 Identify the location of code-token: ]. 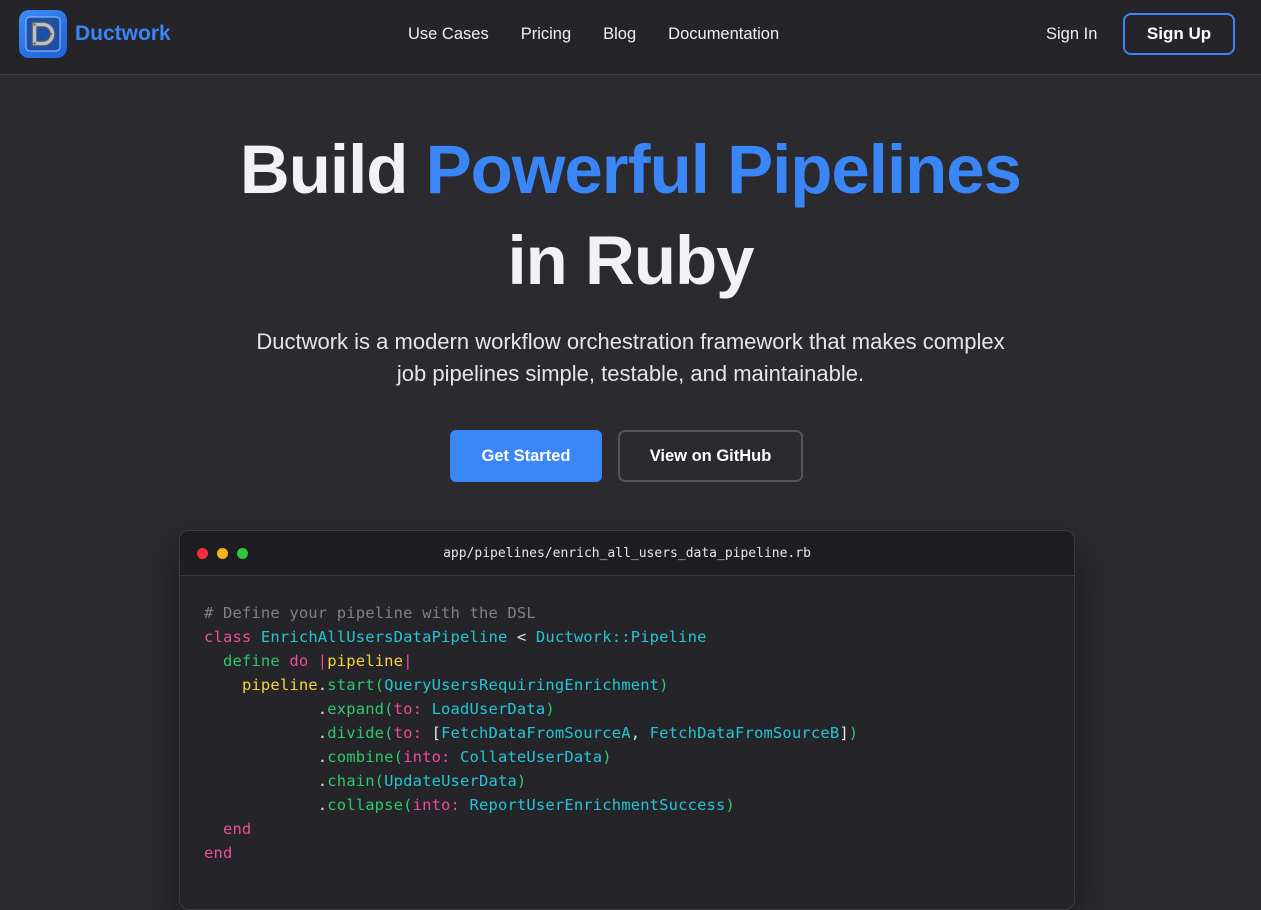
(844, 733).